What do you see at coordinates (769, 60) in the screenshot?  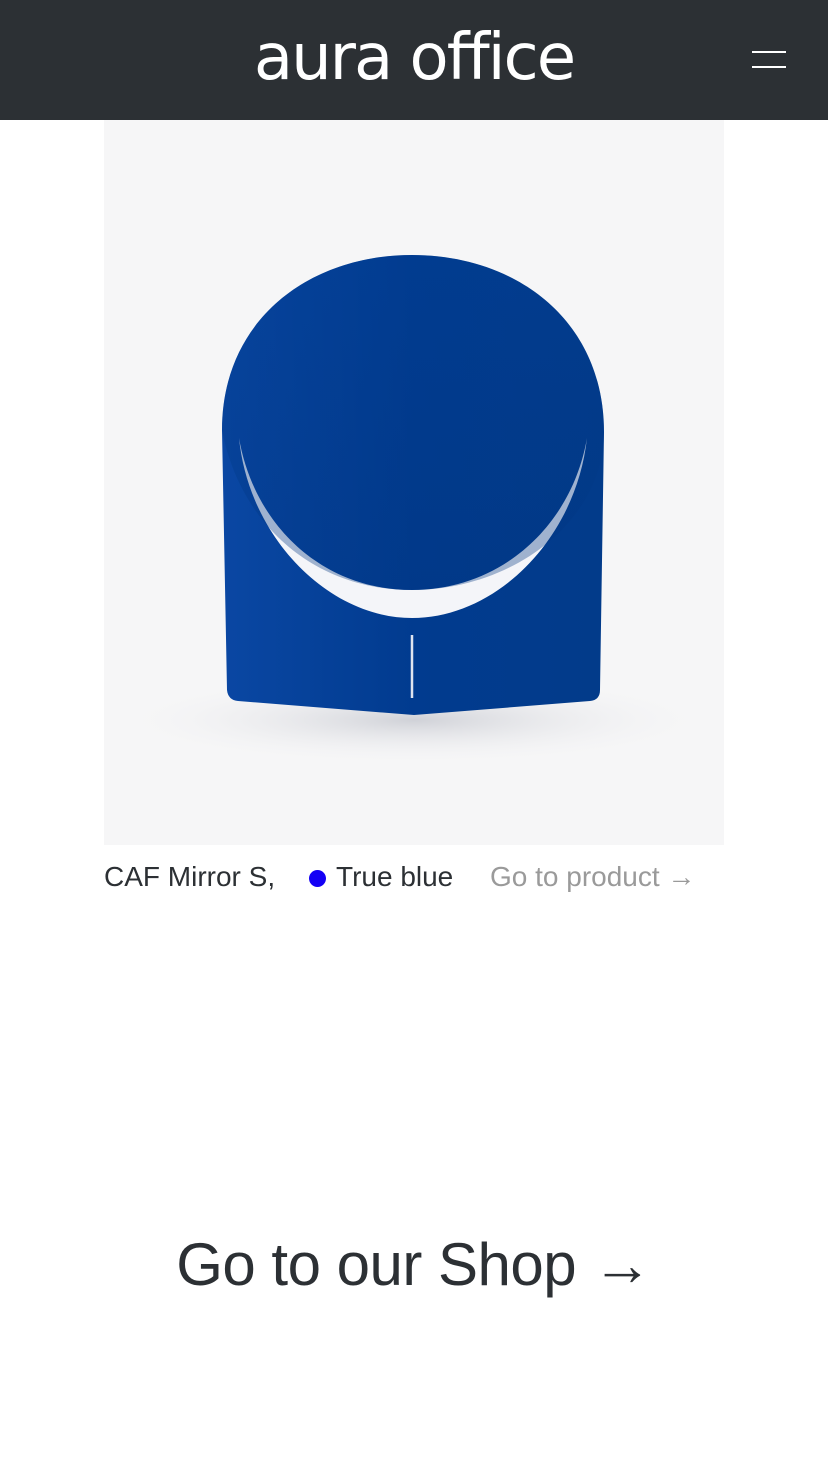 I see `hamburger-menu-icon` at bounding box center [769, 60].